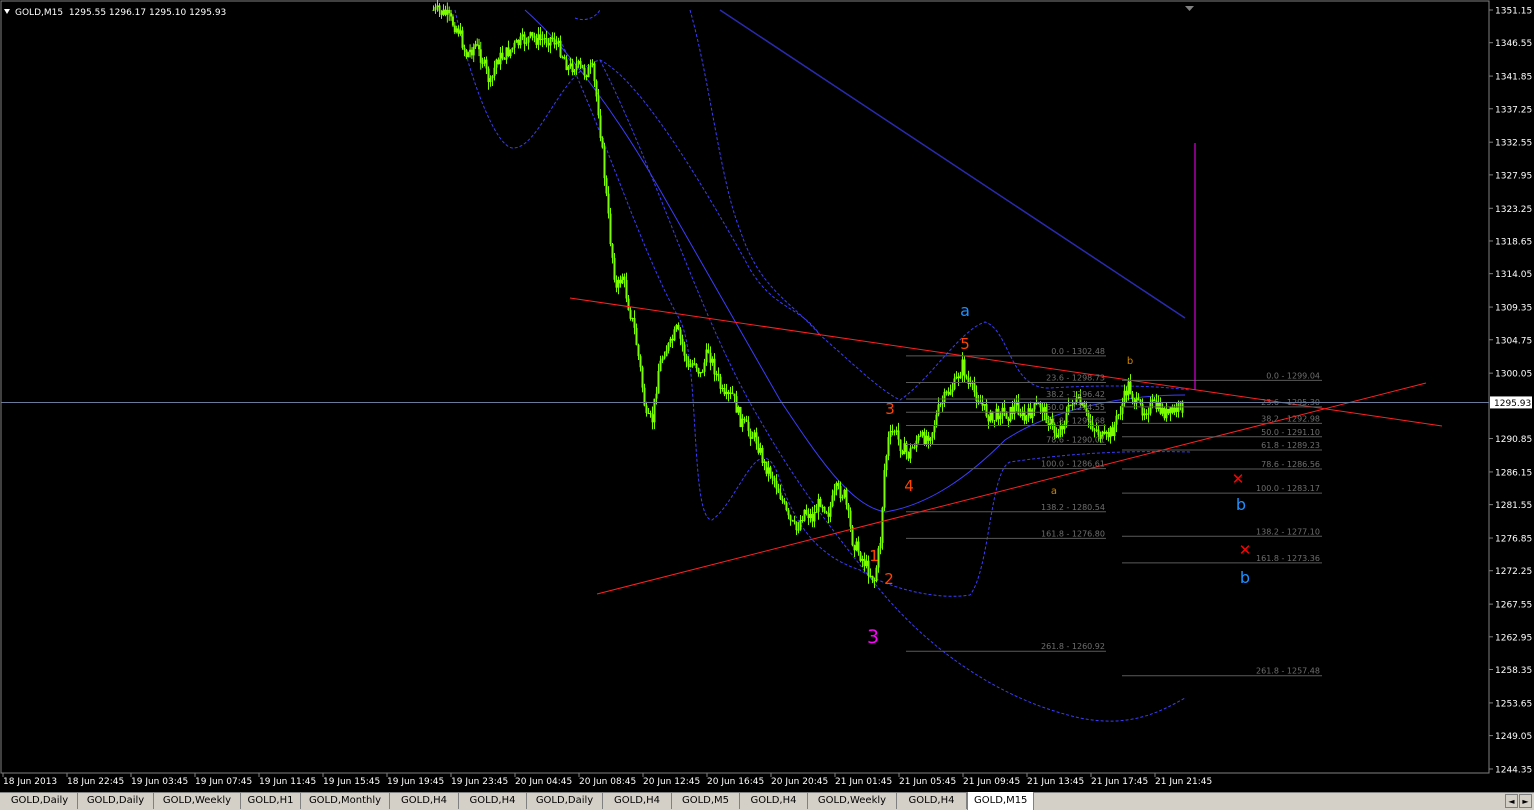 This screenshot has width=1534, height=810. What do you see at coordinates (1513, 242) in the screenshot?
I see `price-label: 1318.65` at bounding box center [1513, 242].